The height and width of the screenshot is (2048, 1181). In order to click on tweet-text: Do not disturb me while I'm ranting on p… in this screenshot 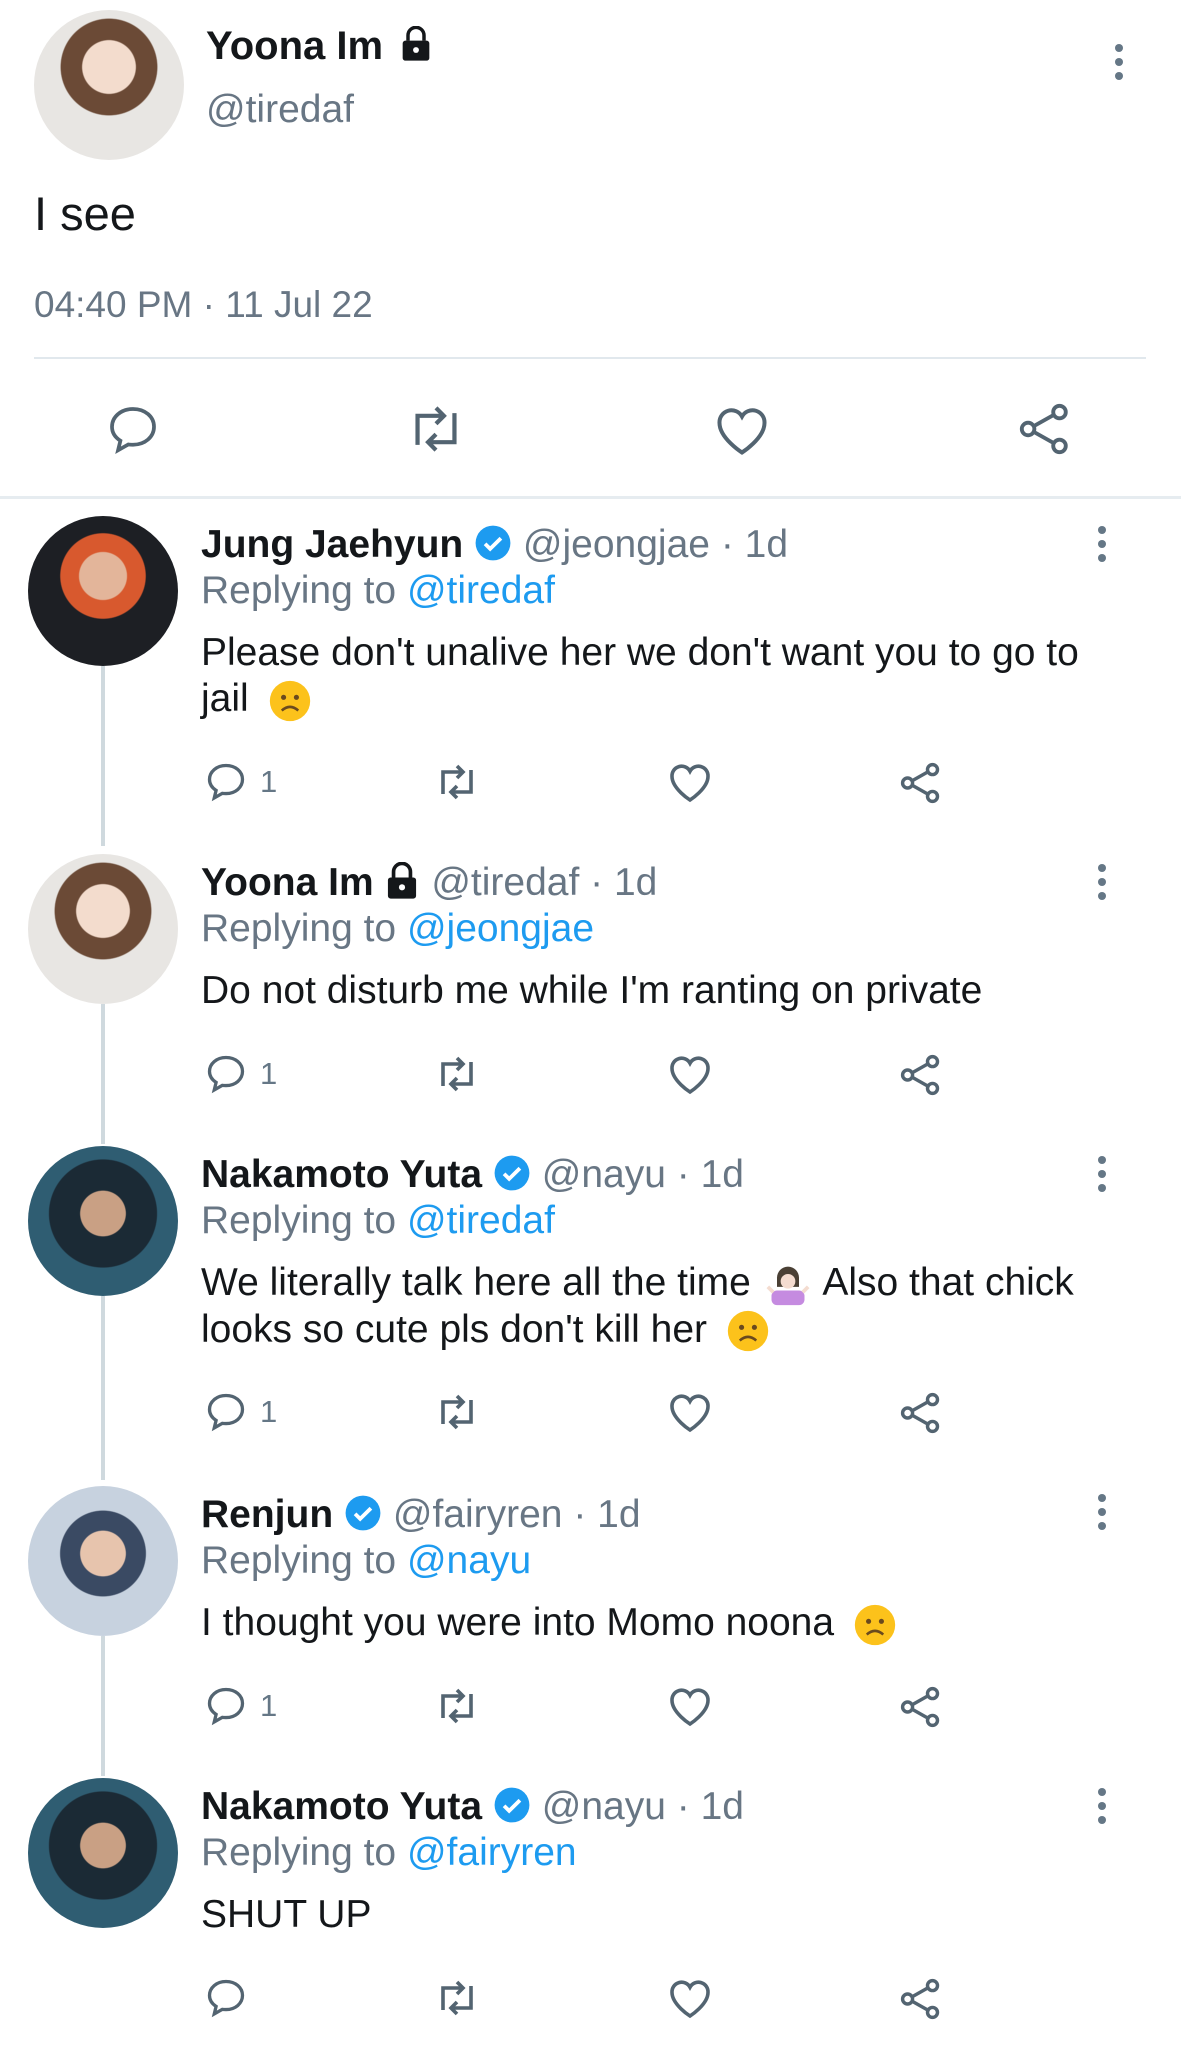, I will do `click(592, 990)`.